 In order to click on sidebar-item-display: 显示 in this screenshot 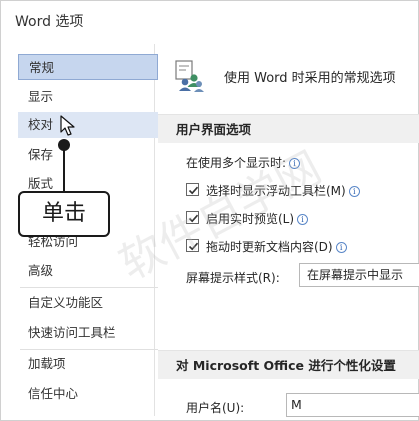, I will do `click(88, 97)`.